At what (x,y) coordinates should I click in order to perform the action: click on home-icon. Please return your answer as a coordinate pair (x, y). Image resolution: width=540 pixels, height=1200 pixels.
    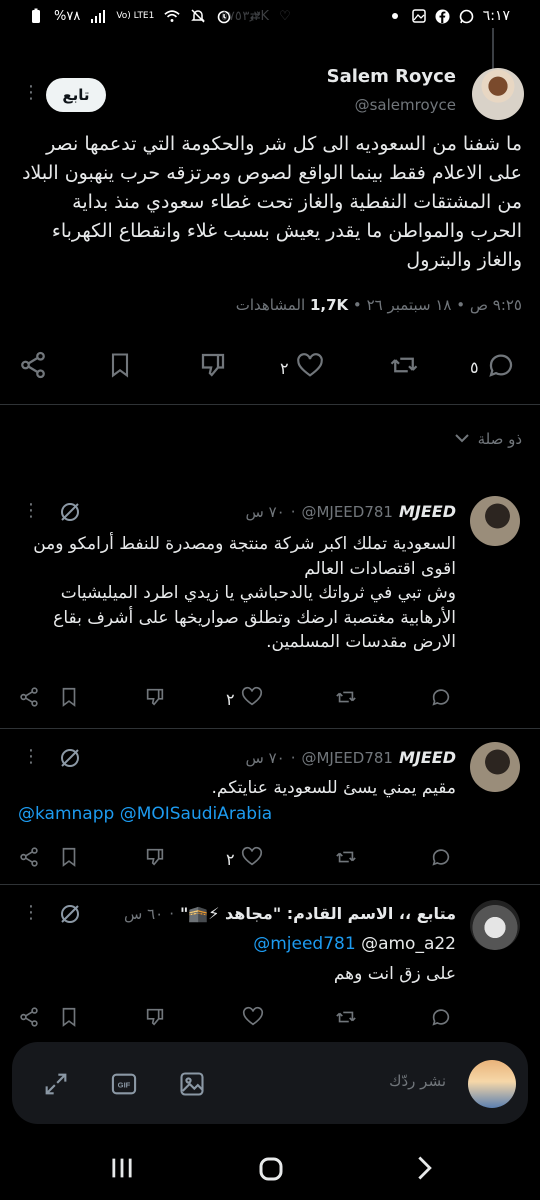
    Looking at the image, I should click on (271, 1171).